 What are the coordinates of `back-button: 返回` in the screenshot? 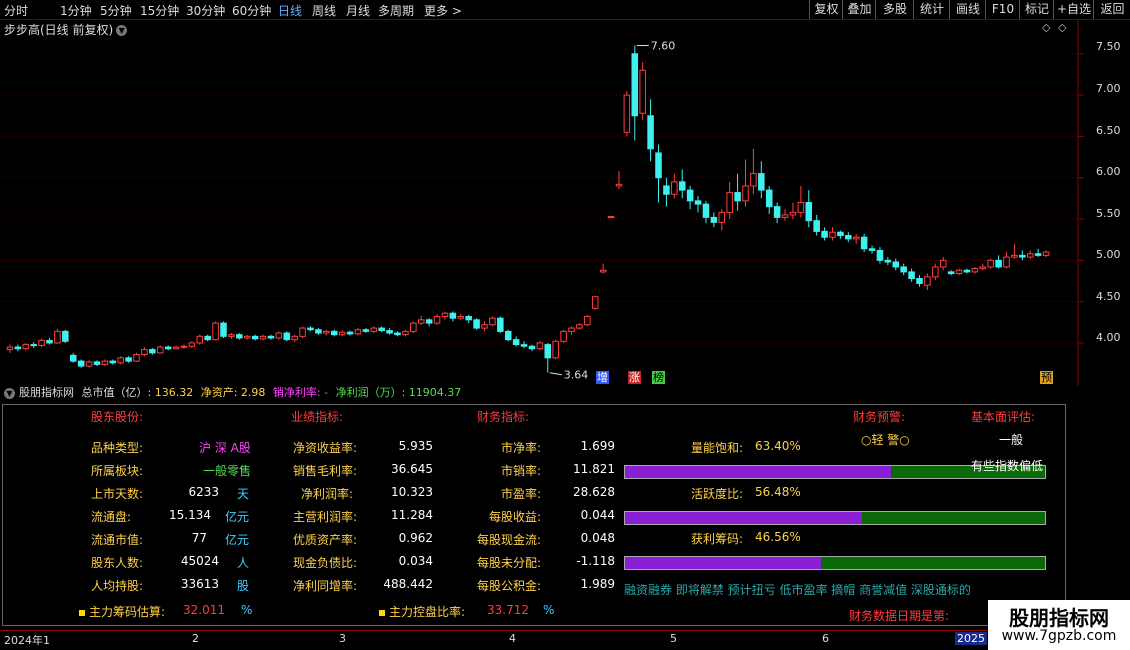 It's located at (1111, 9).